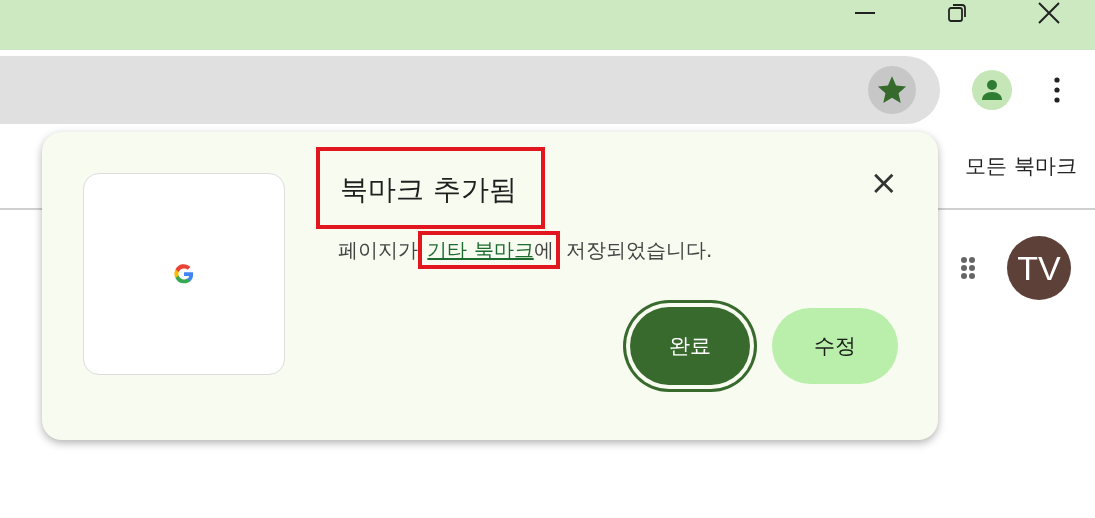 The width and height of the screenshot is (1095, 518). Describe the element at coordinates (618, 250) in the screenshot. I see `saved-message: 페이지가 기타 북마크에 저장되었습니다.` at that location.